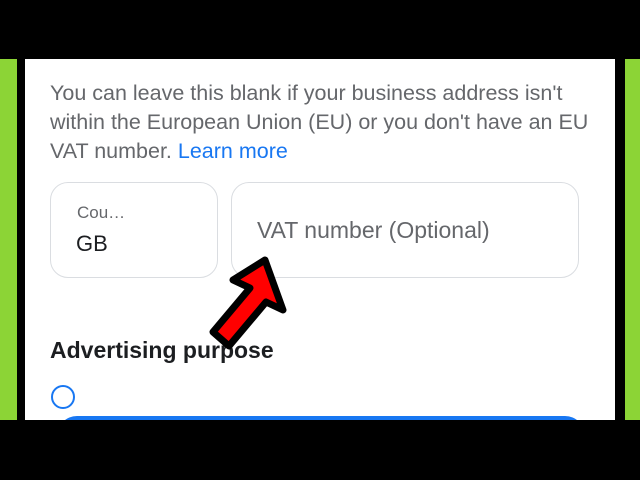 The height and width of the screenshot is (480, 640). I want to click on frame-border-right, so click(632, 239).